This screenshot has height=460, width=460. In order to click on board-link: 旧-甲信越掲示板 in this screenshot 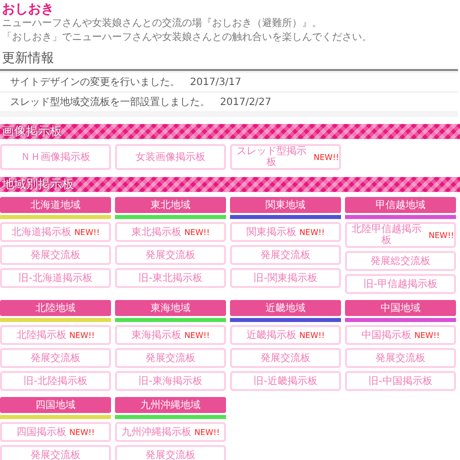, I will do `click(400, 284)`.